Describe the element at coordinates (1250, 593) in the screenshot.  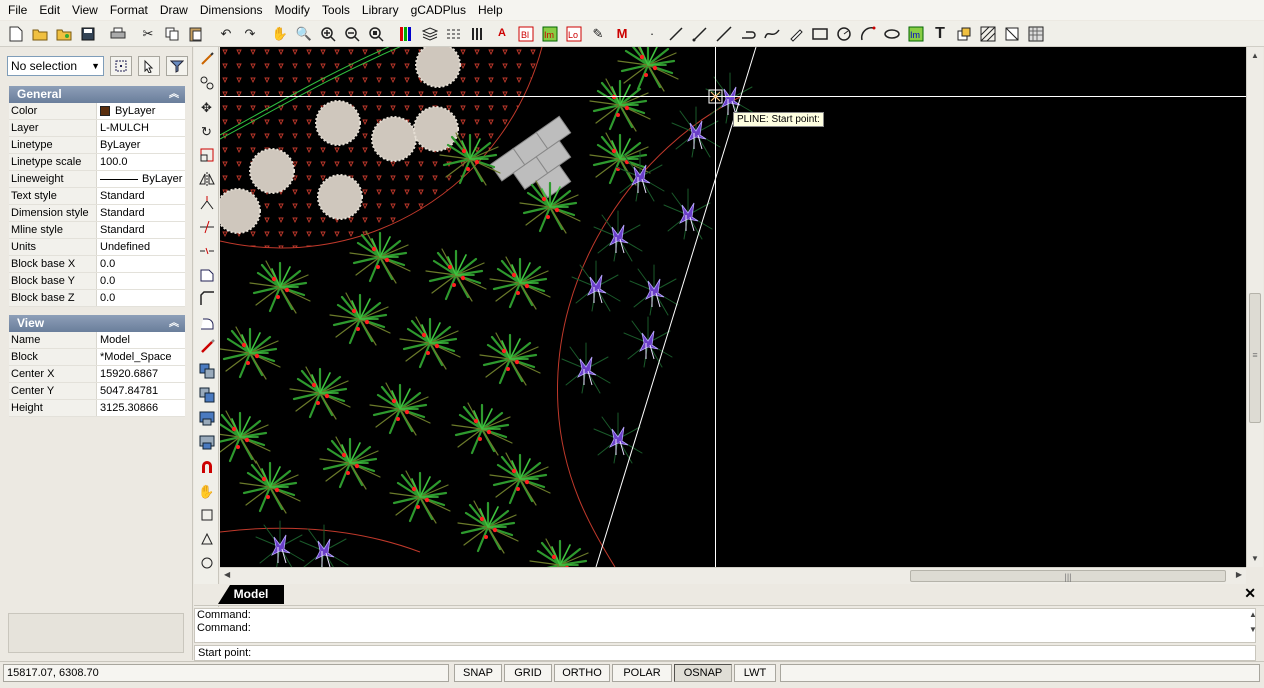
I see `close-icon: ✕` at that location.